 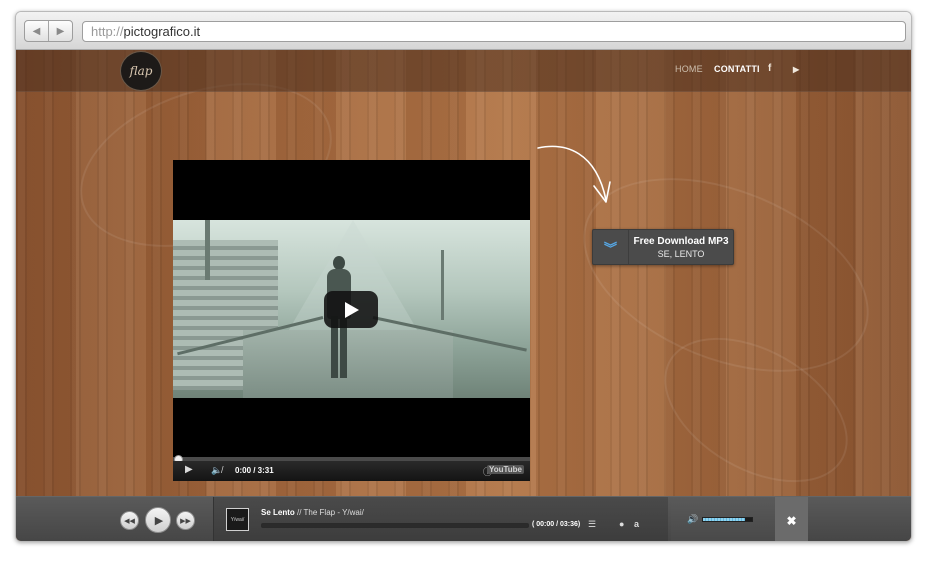 I want to click on logo-text: flap, so click(x=141, y=71).